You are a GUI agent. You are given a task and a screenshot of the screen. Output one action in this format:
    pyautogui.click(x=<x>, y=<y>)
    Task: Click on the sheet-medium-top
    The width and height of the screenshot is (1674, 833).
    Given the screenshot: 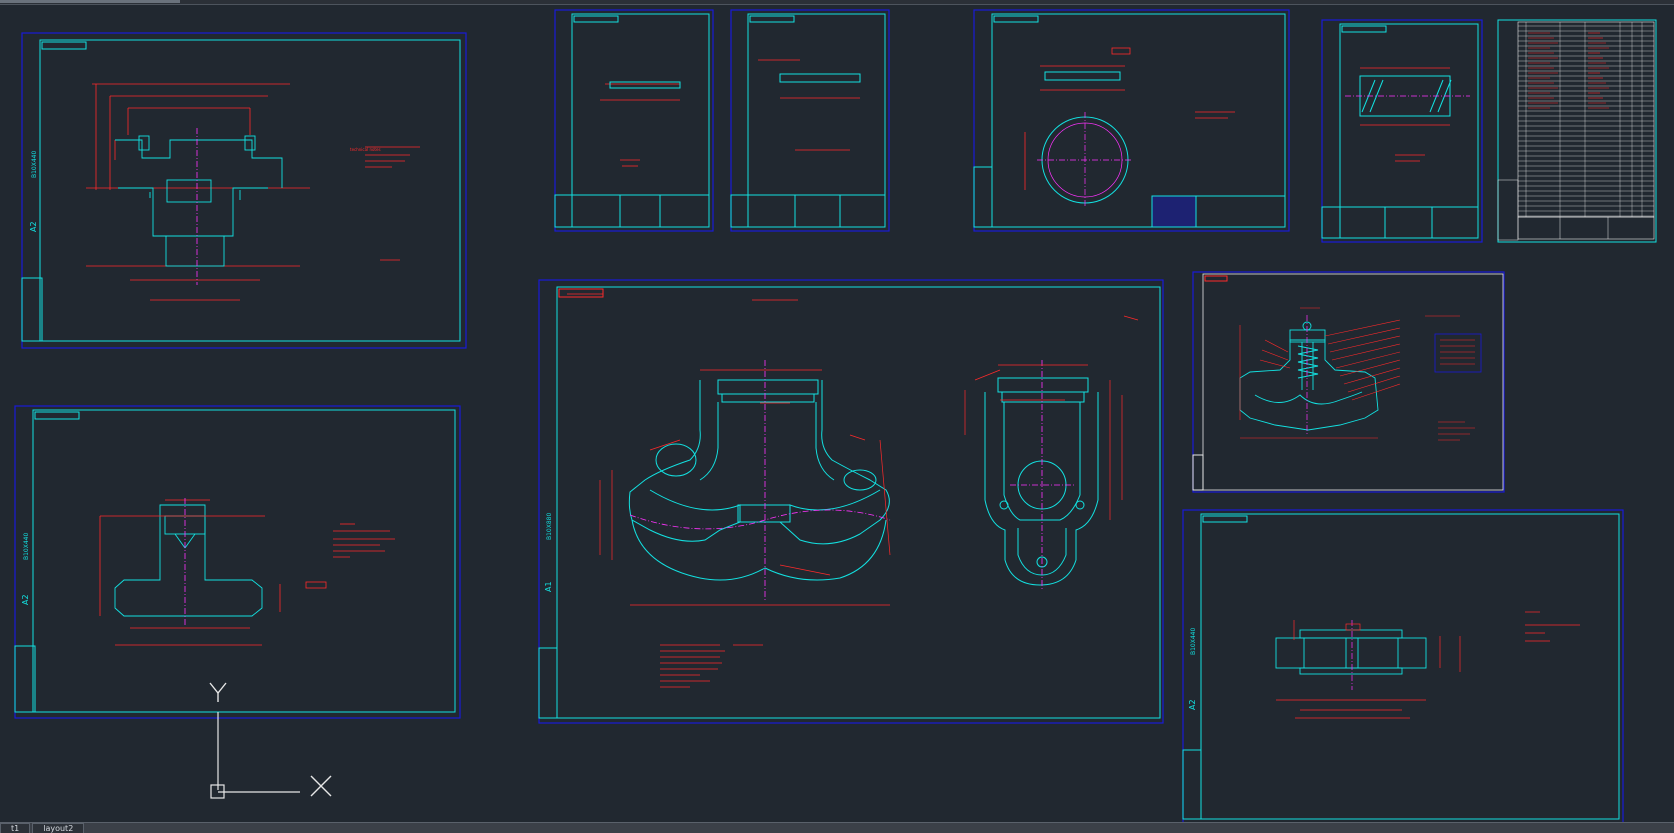 What is the action you would take?
    pyautogui.click(x=1131, y=120)
    